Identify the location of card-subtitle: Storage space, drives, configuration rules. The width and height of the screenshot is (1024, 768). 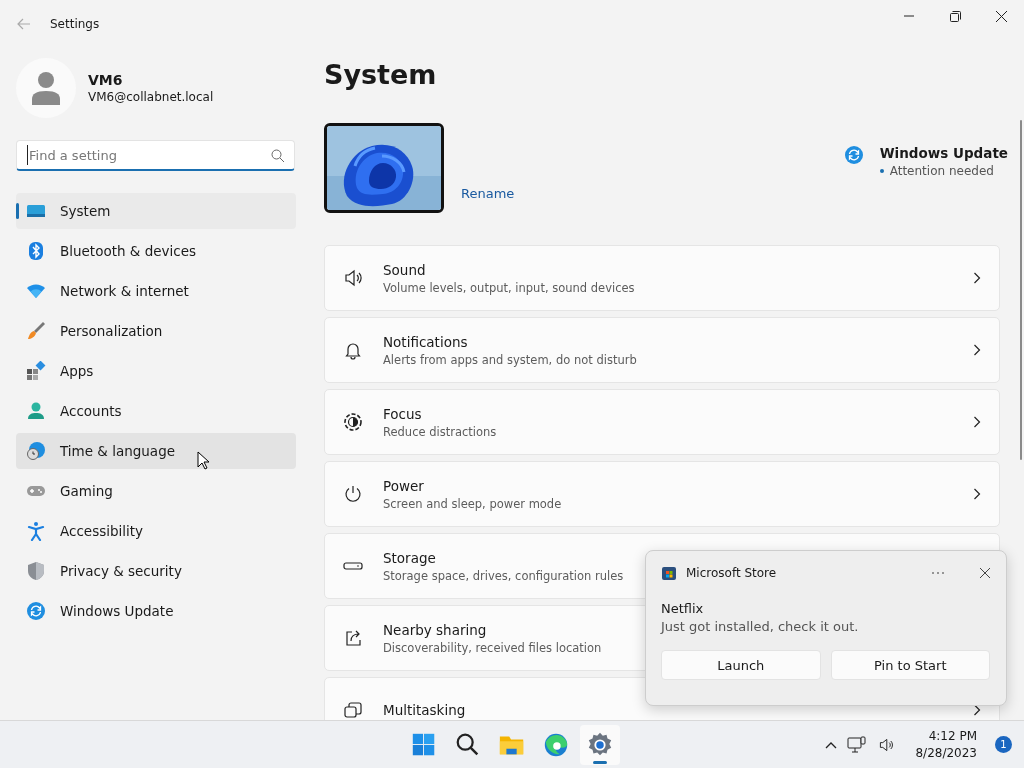
(503, 575).